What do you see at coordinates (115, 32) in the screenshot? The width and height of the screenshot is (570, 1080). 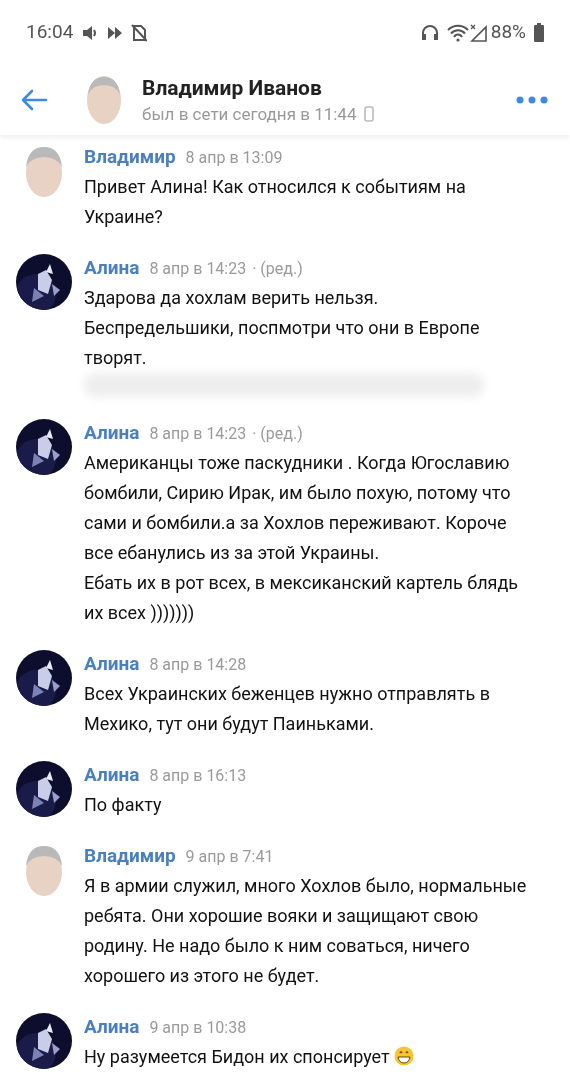 I see `play-icon` at bounding box center [115, 32].